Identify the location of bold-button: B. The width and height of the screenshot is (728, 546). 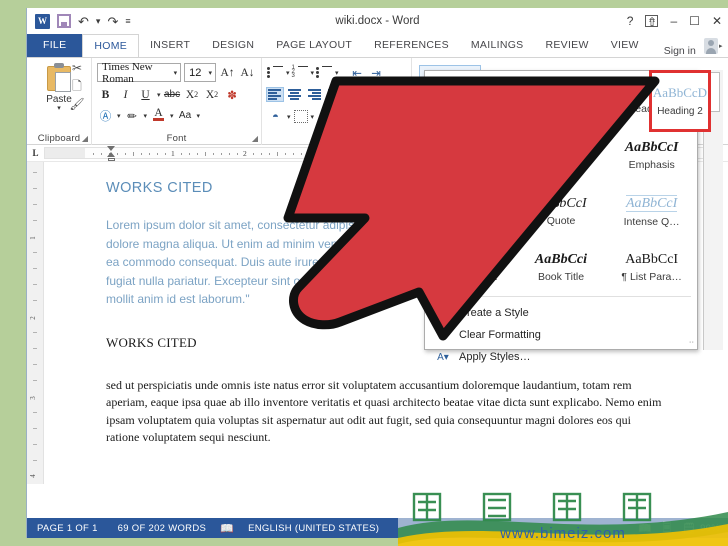
(105, 94).